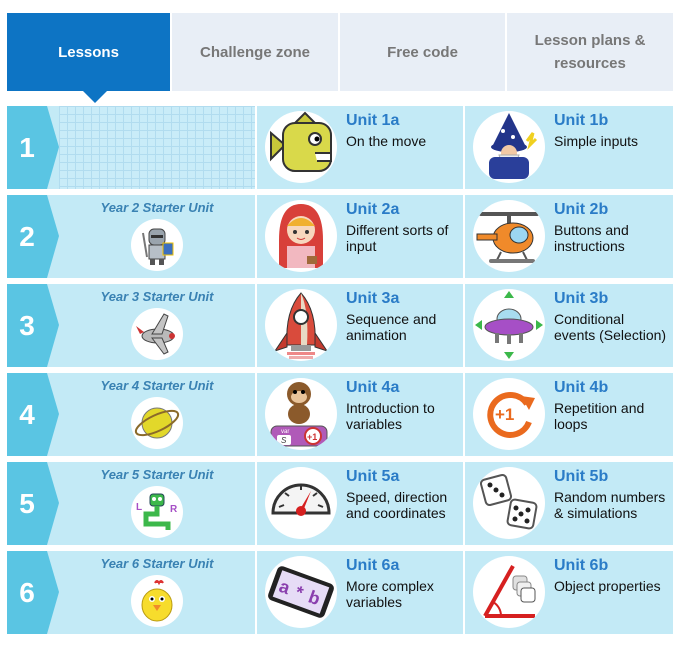  I want to click on unit-1a-card: Unit 1a On the move, so click(360, 147).